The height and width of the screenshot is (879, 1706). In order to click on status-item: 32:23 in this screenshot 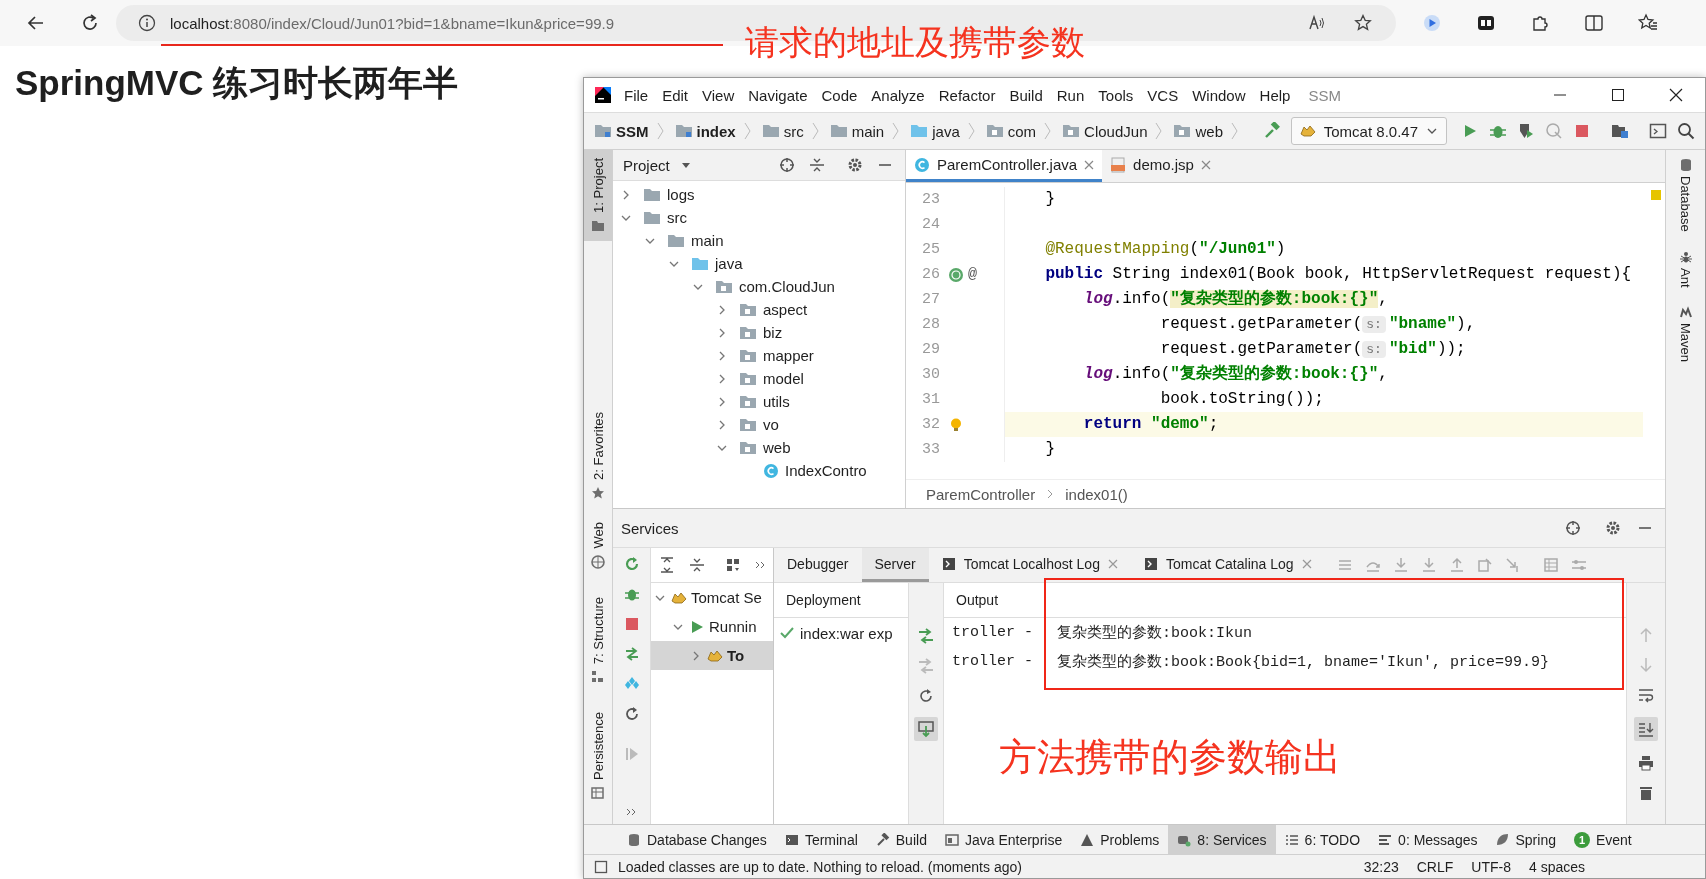, I will do `click(1381, 866)`.